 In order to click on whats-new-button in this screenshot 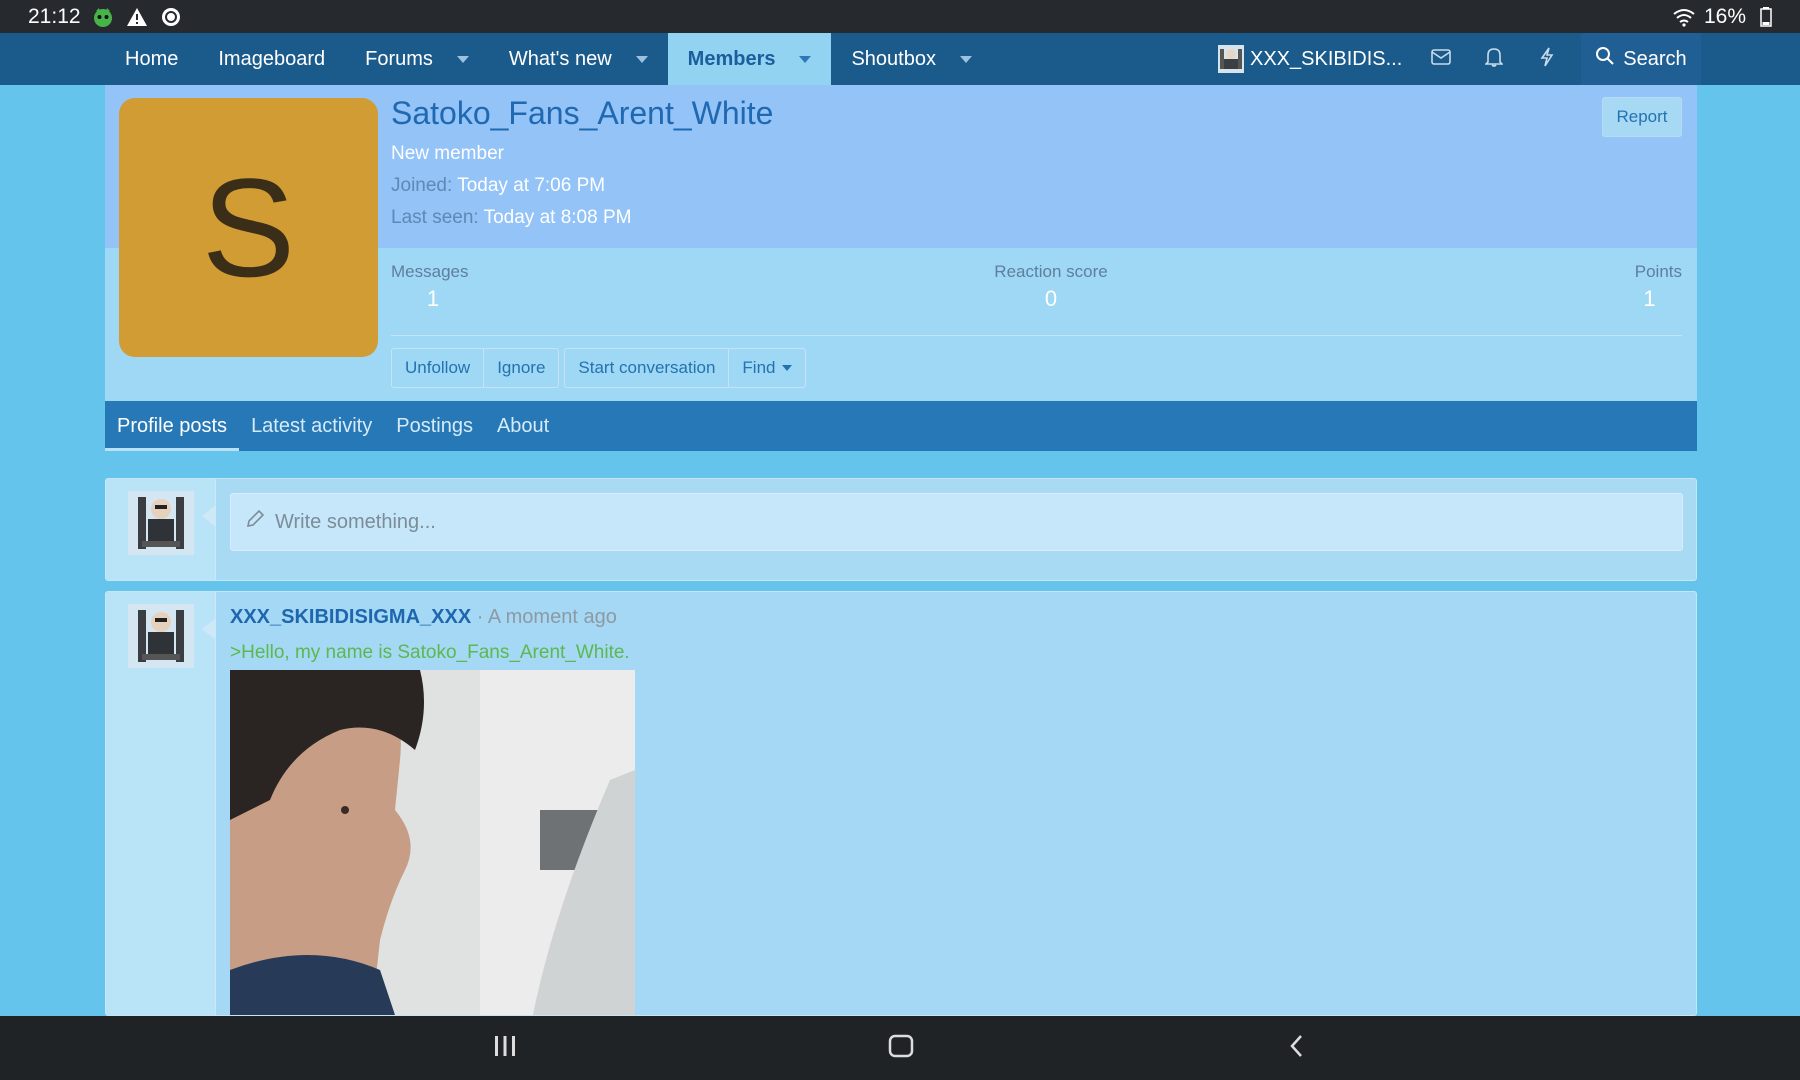, I will do `click(1546, 59)`.